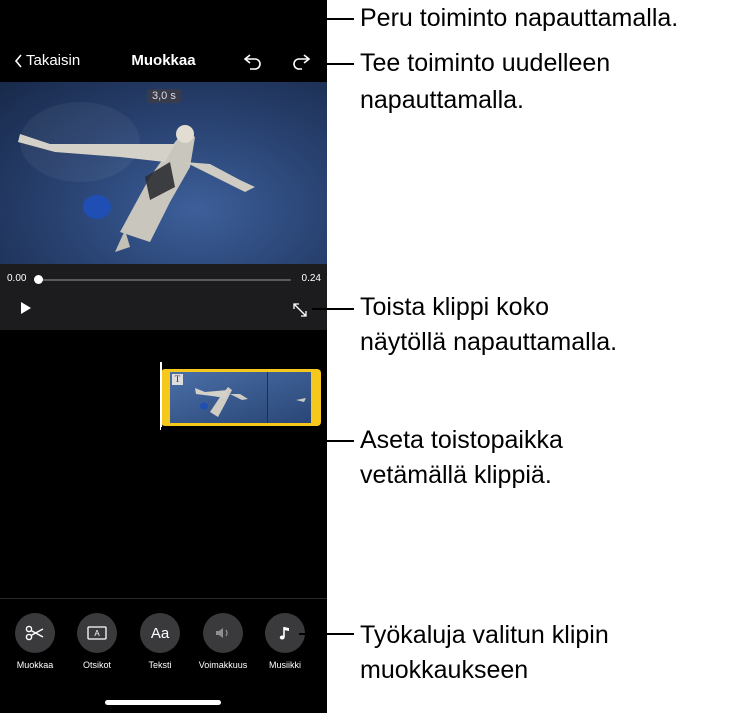 Image resolution: width=734 pixels, height=713 pixels. I want to click on callout-line-redo, so click(335, 64).